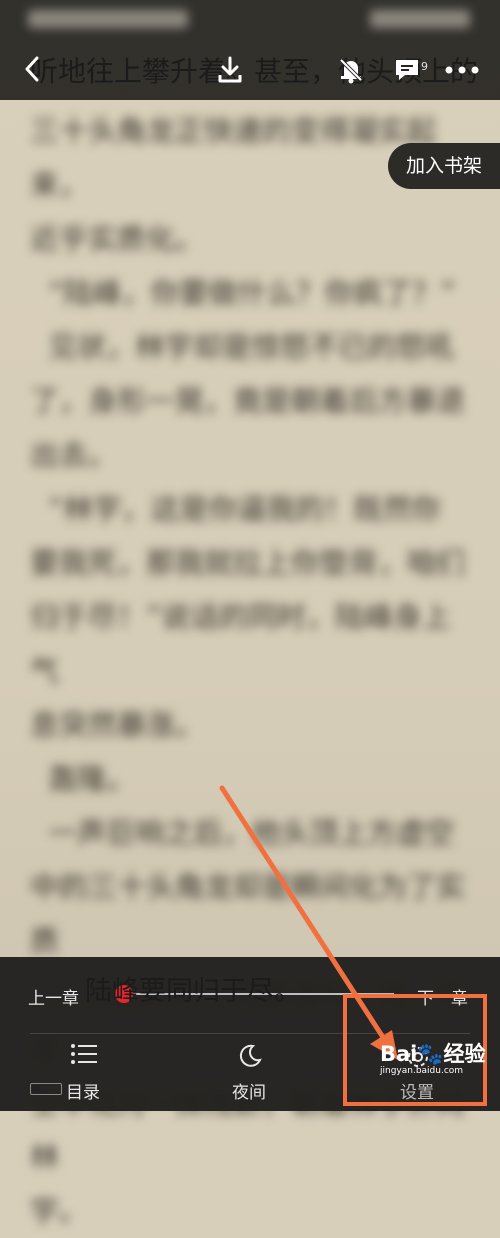 This screenshot has height=1238, width=500. What do you see at coordinates (430, 1054) in the screenshot?
I see `paw-icon: 🐾` at bounding box center [430, 1054].